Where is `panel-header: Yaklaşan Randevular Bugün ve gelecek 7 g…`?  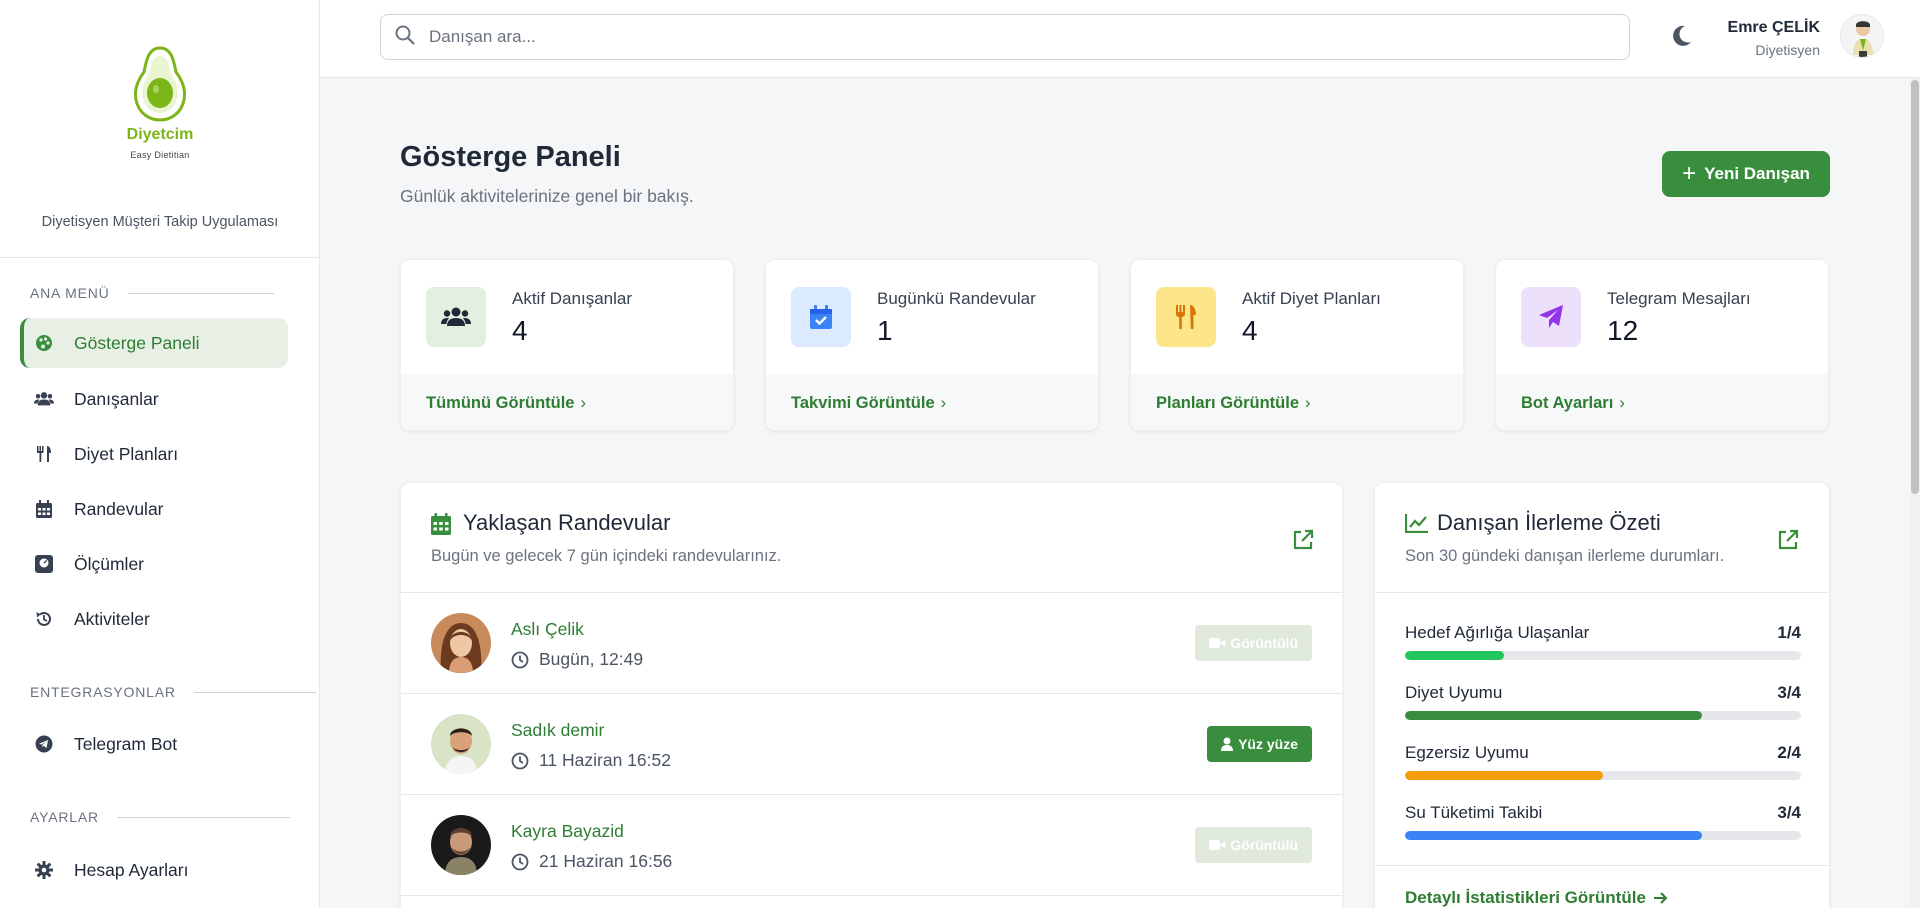 panel-header: Yaklaşan Randevular Bugün ve gelecek 7 g… is located at coordinates (871, 538).